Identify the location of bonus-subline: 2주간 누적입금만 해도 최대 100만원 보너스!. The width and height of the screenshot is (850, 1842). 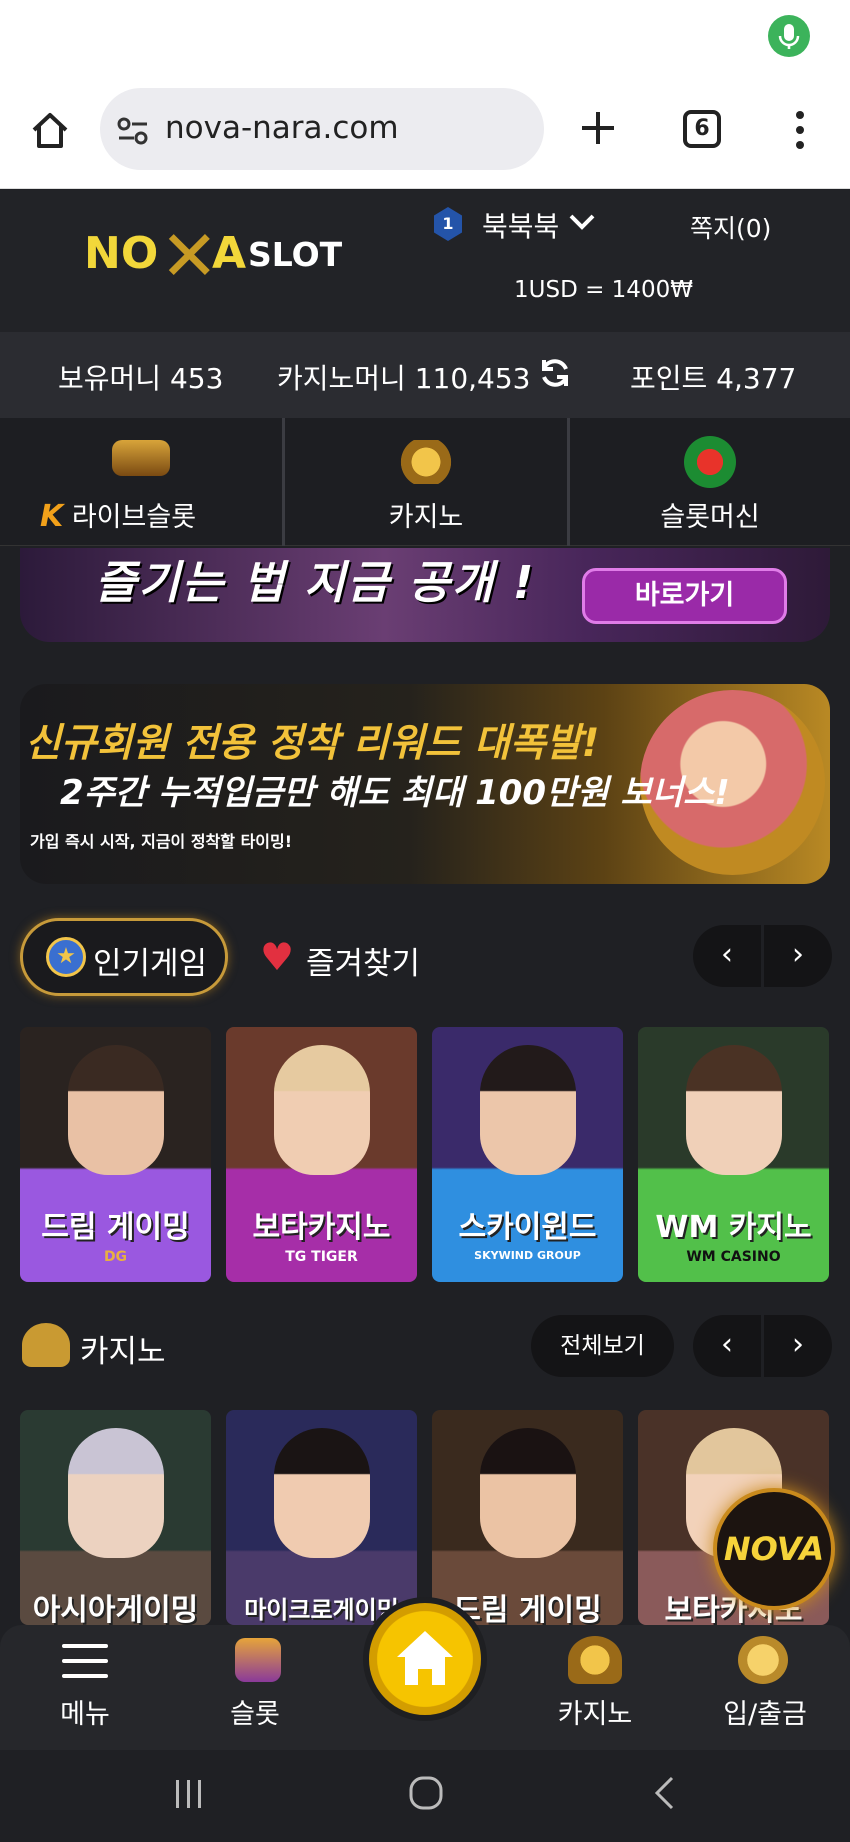
(395, 793).